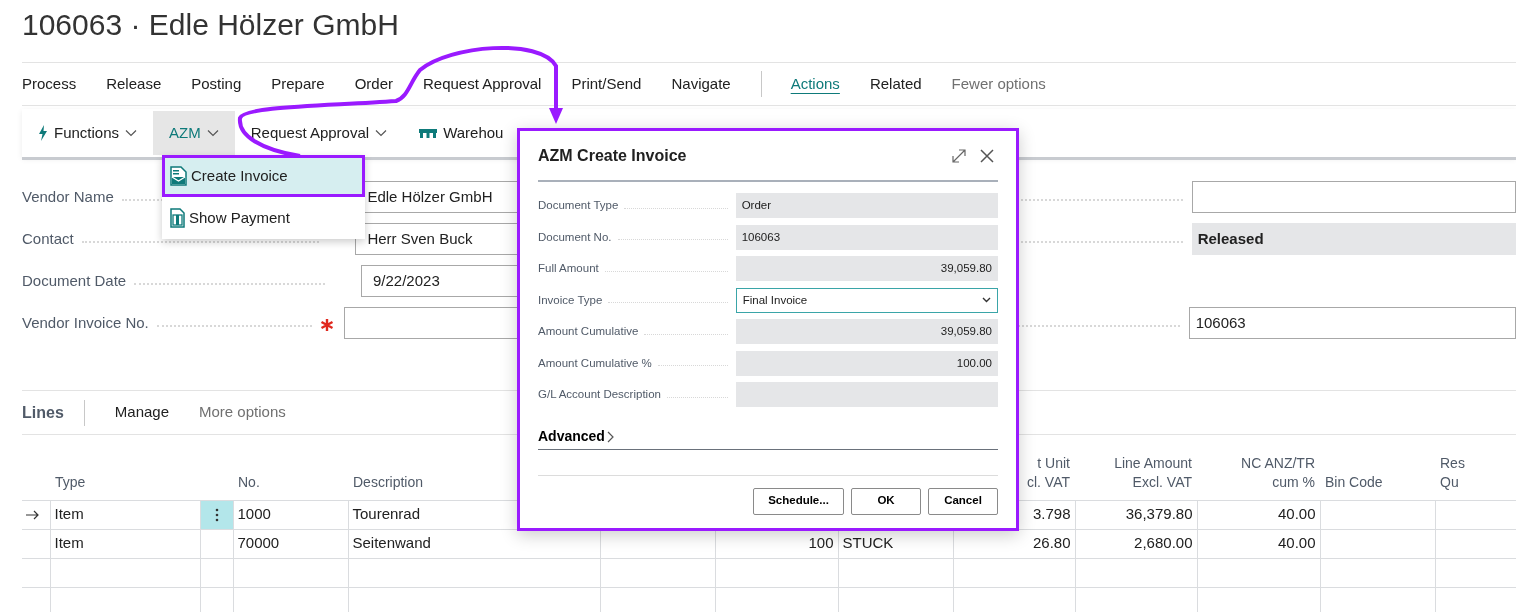 The image size is (1516, 612). What do you see at coordinates (1478, 472) in the screenshot?
I see `column-header: Res Qu` at bounding box center [1478, 472].